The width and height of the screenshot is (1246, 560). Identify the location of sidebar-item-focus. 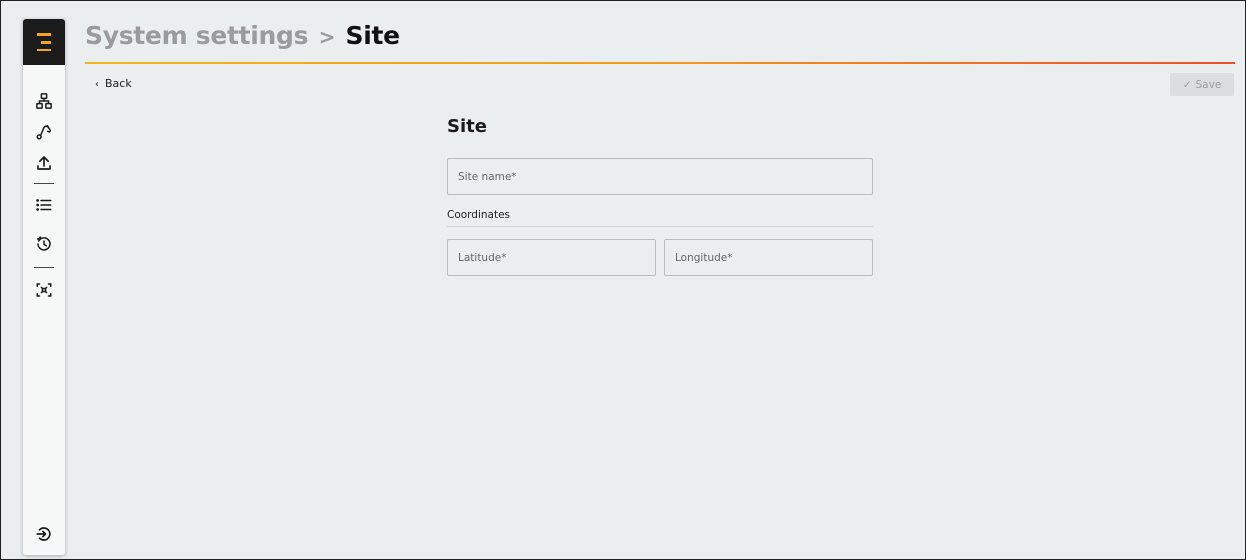
(44, 290).